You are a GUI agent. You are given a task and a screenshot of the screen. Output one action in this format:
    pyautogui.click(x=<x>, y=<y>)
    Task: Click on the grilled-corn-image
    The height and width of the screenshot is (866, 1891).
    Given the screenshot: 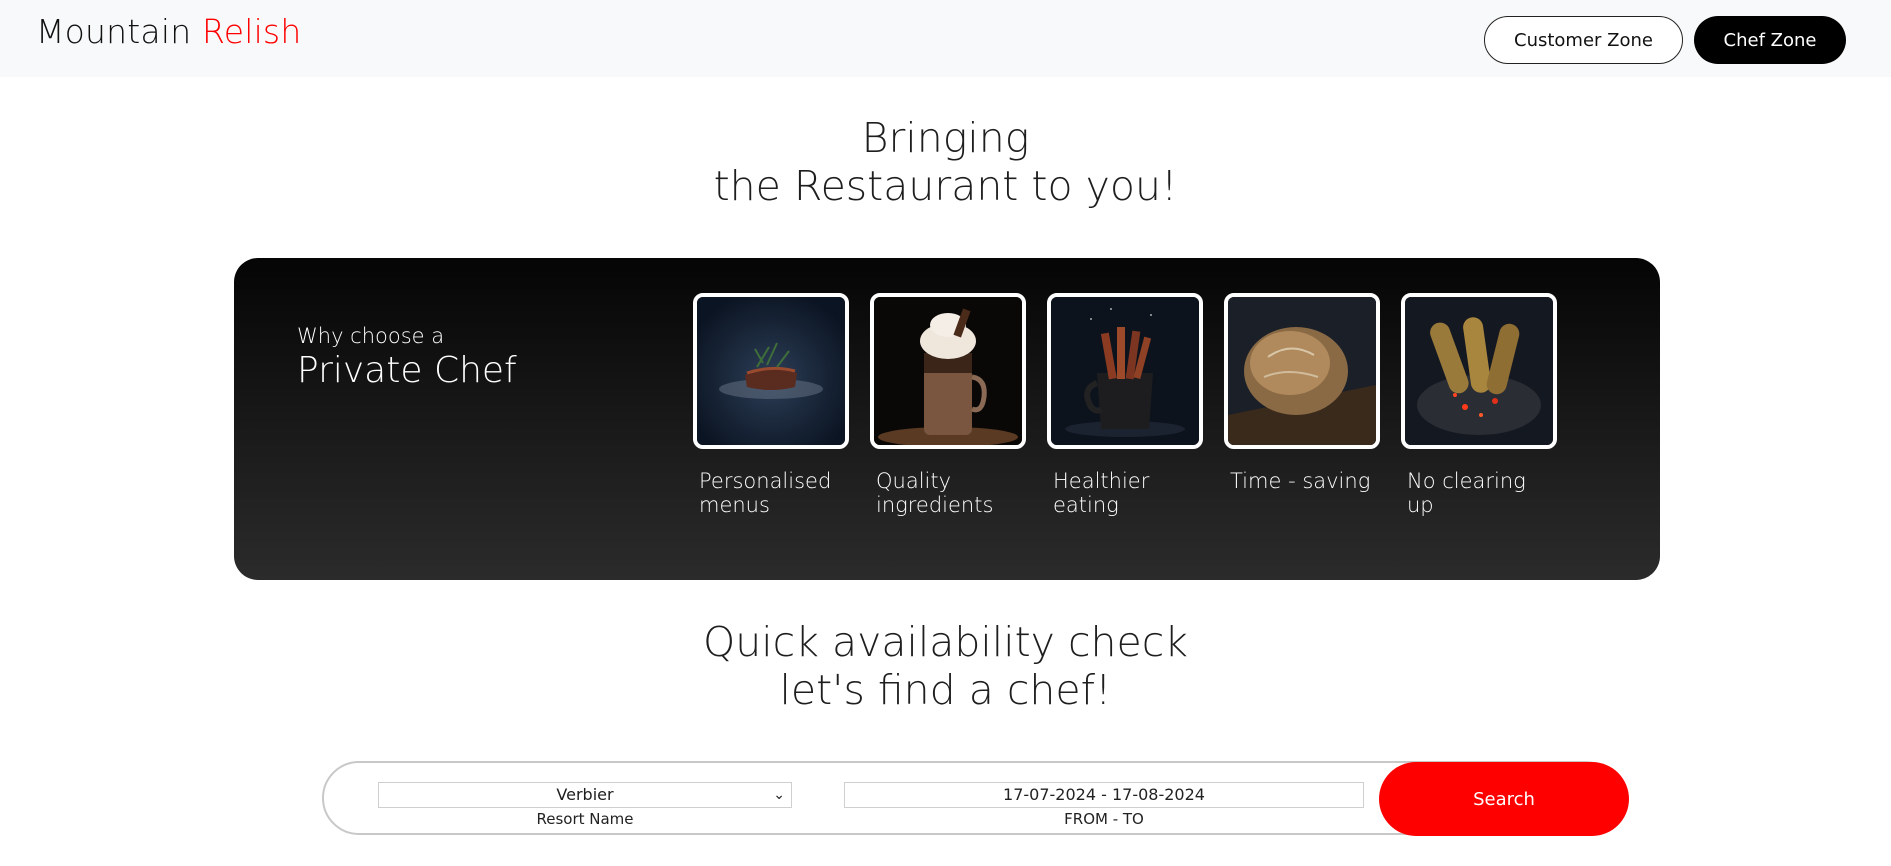 What is the action you would take?
    pyautogui.click(x=1479, y=371)
    